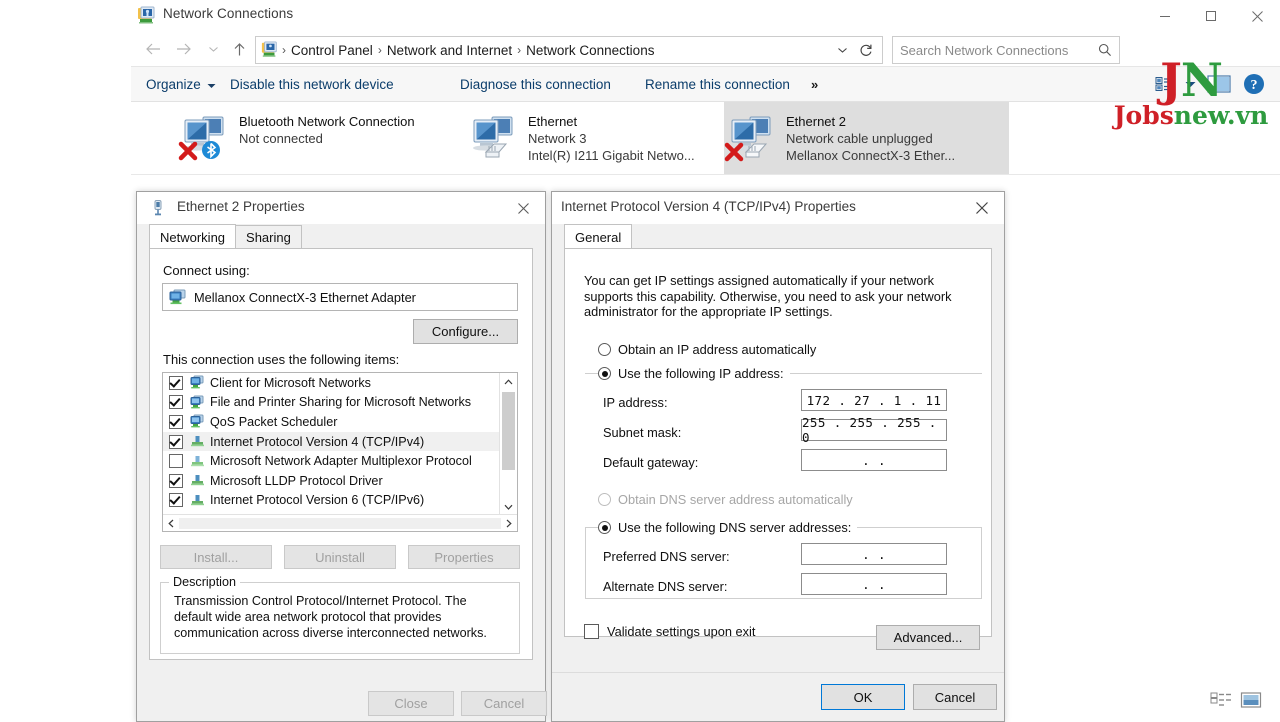 The width and height of the screenshot is (1280, 722). I want to click on use-following-dns-radio: Use the following DNS server addresses:, so click(728, 527).